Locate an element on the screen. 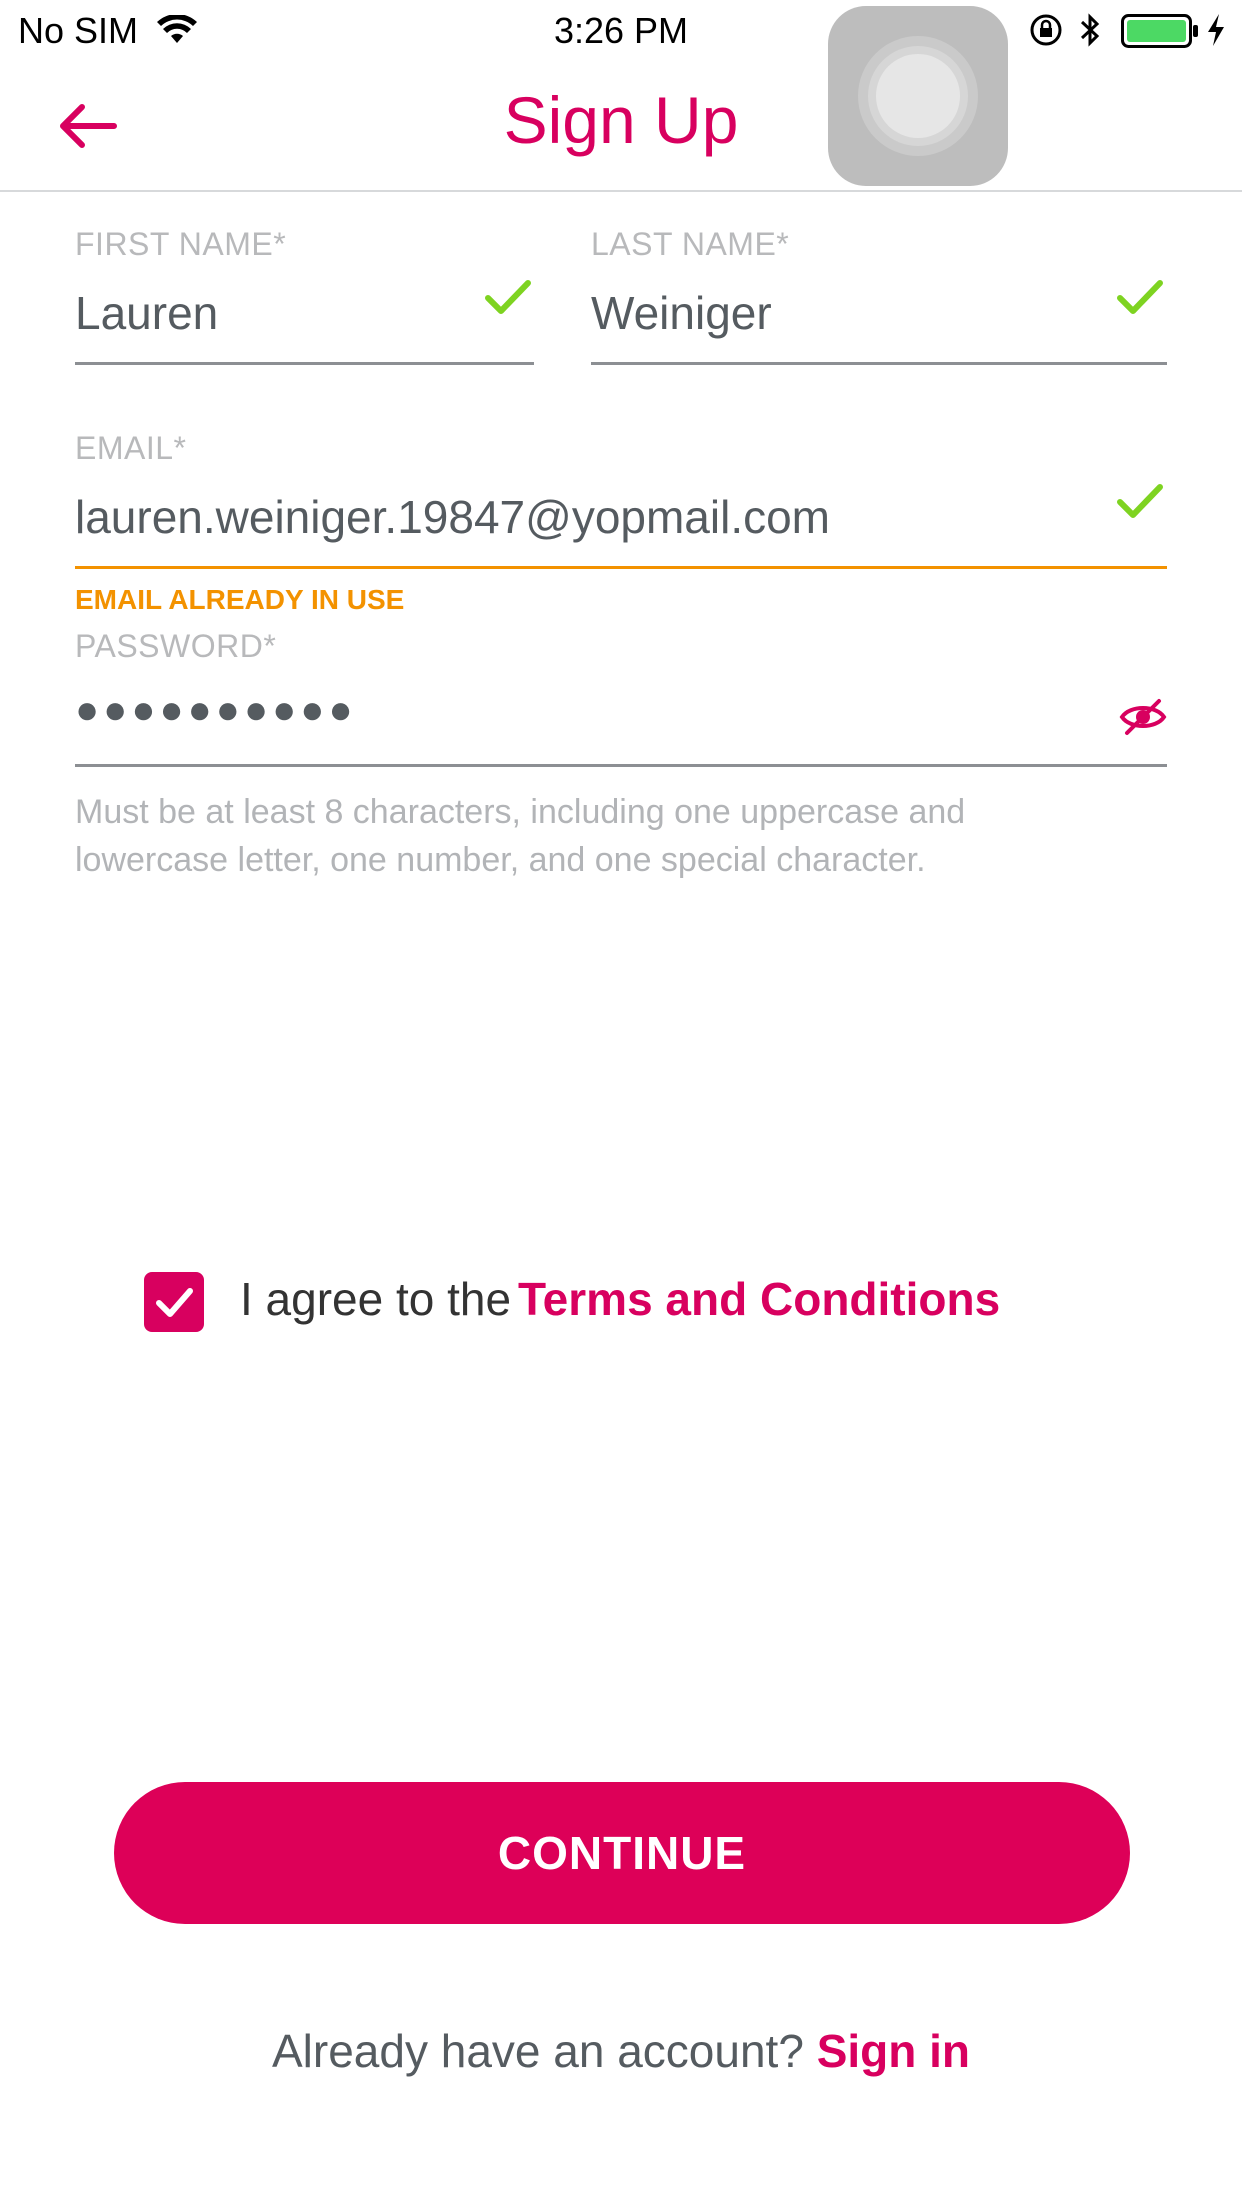  toggle-password-visibility-button is located at coordinates (1143, 717).